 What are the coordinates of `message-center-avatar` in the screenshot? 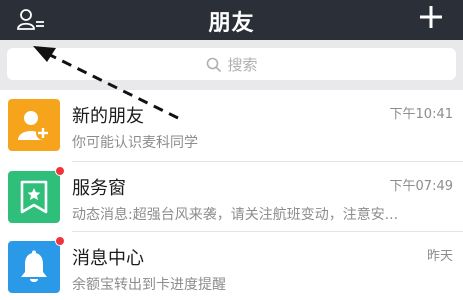 It's located at (34, 267).